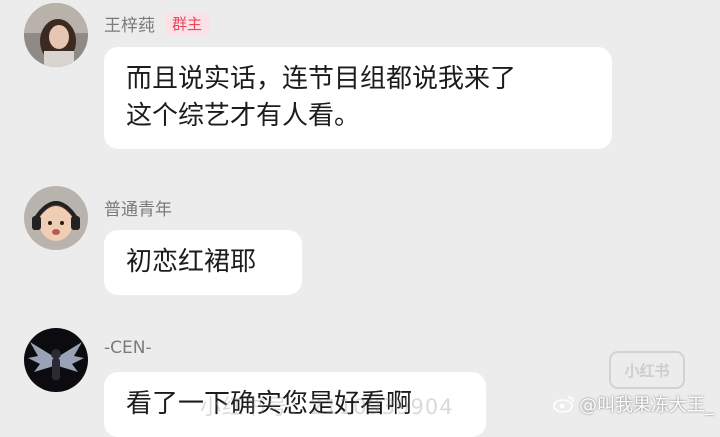  I want to click on weibo-logo-icon, so click(563, 404).